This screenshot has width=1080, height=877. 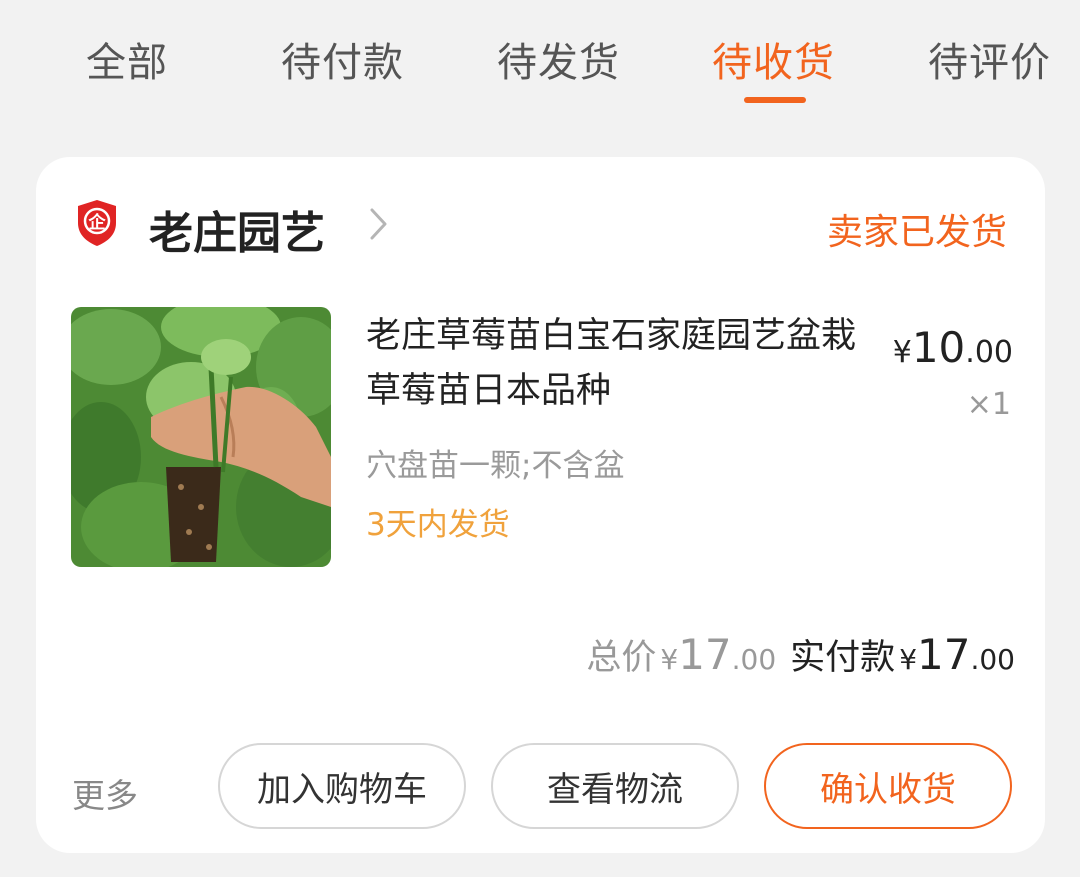 What do you see at coordinates (908, 659) in the screenshot?
I see `paid-currency: ¥` at bounding box center [908, 659].